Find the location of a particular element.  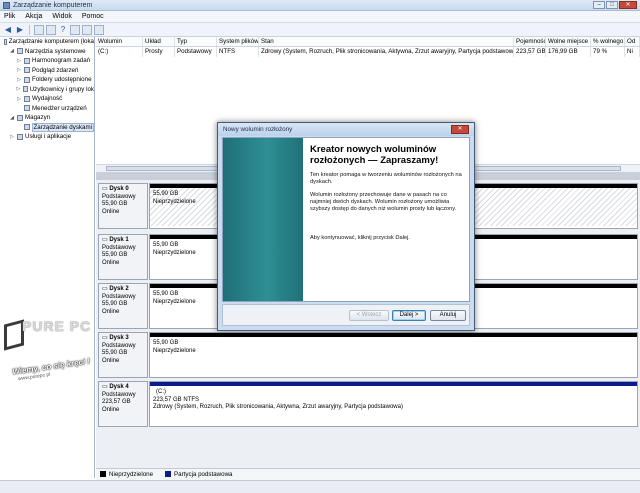

legend-item: Nieprzydzielone is located at coordinates (126, 474).